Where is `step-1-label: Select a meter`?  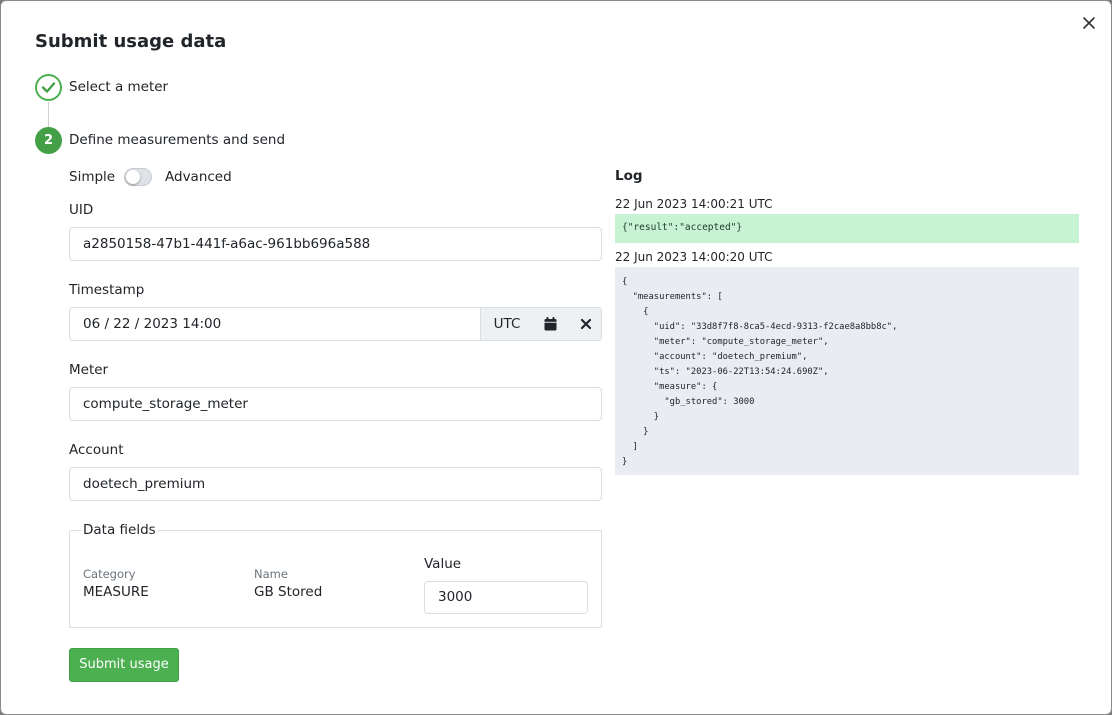
step-1-label: Select a meter is located at coordinates (118, 87).